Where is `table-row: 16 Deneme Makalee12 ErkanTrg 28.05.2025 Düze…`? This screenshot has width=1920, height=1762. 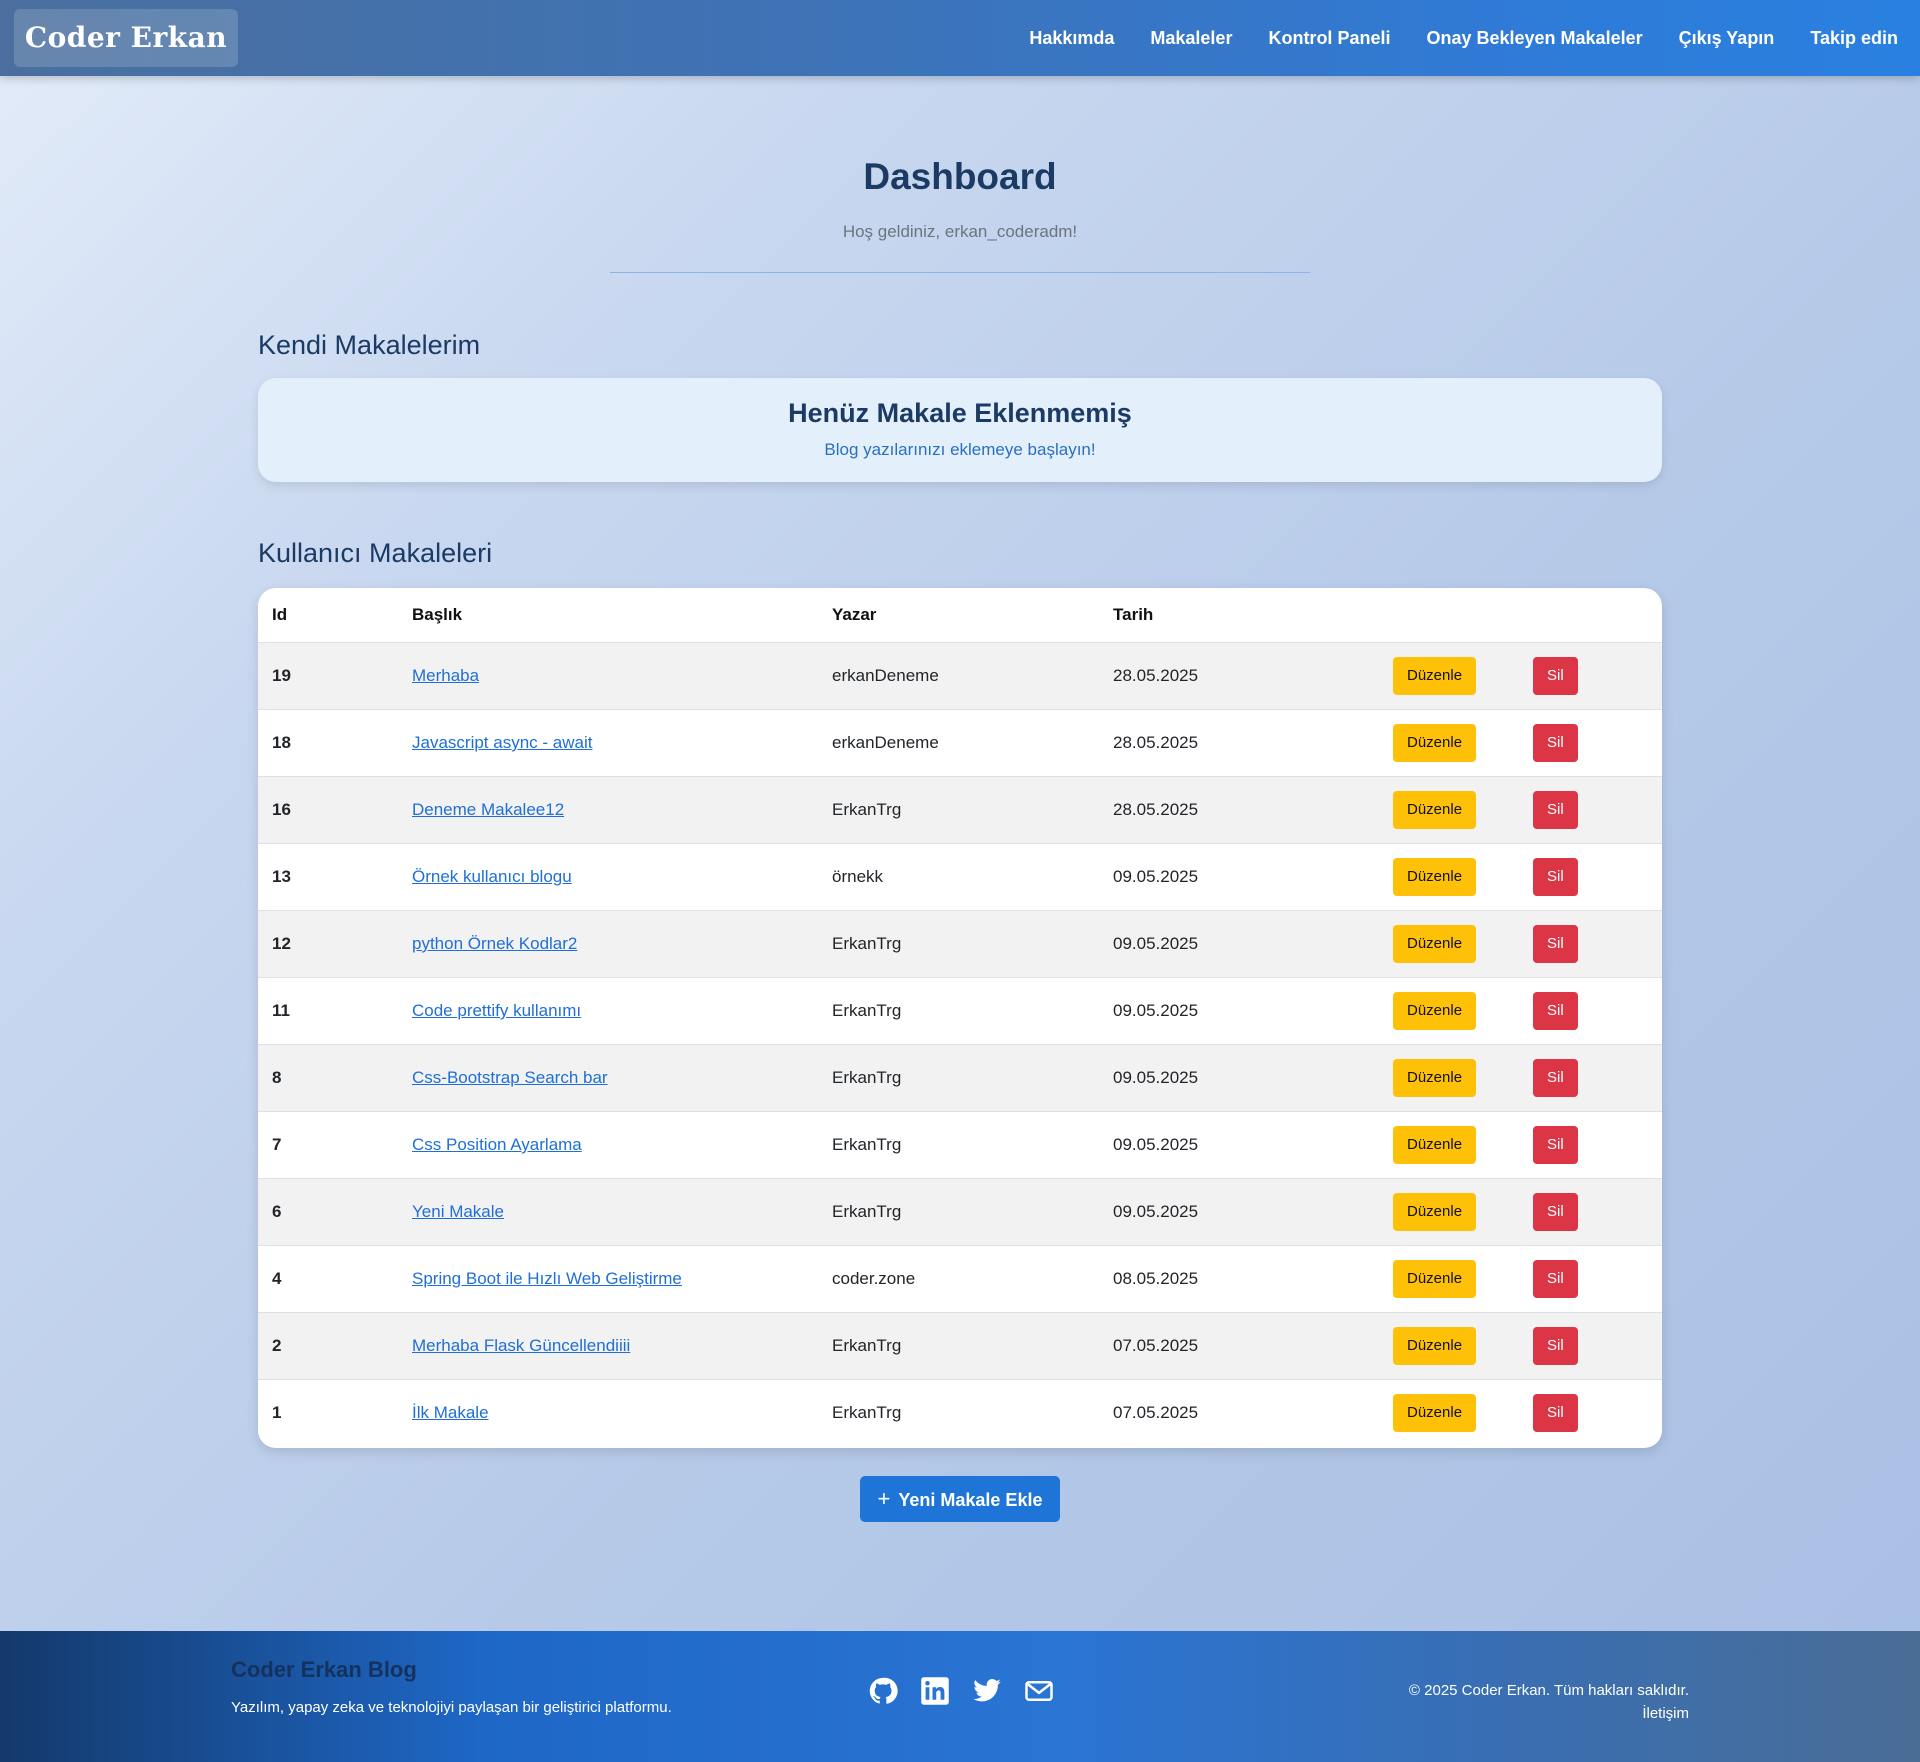
table-row: 16 Deneme Makalee12 ErkanTrg 28.05.2025 Düze… is located at coordinates (960, 810).